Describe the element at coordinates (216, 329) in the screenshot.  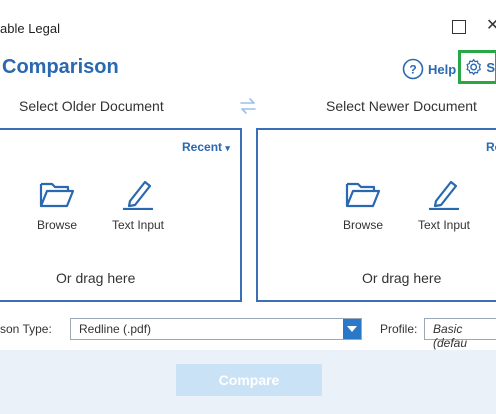
I see `comparison-type-select: Redline (.pdf)` at that location.